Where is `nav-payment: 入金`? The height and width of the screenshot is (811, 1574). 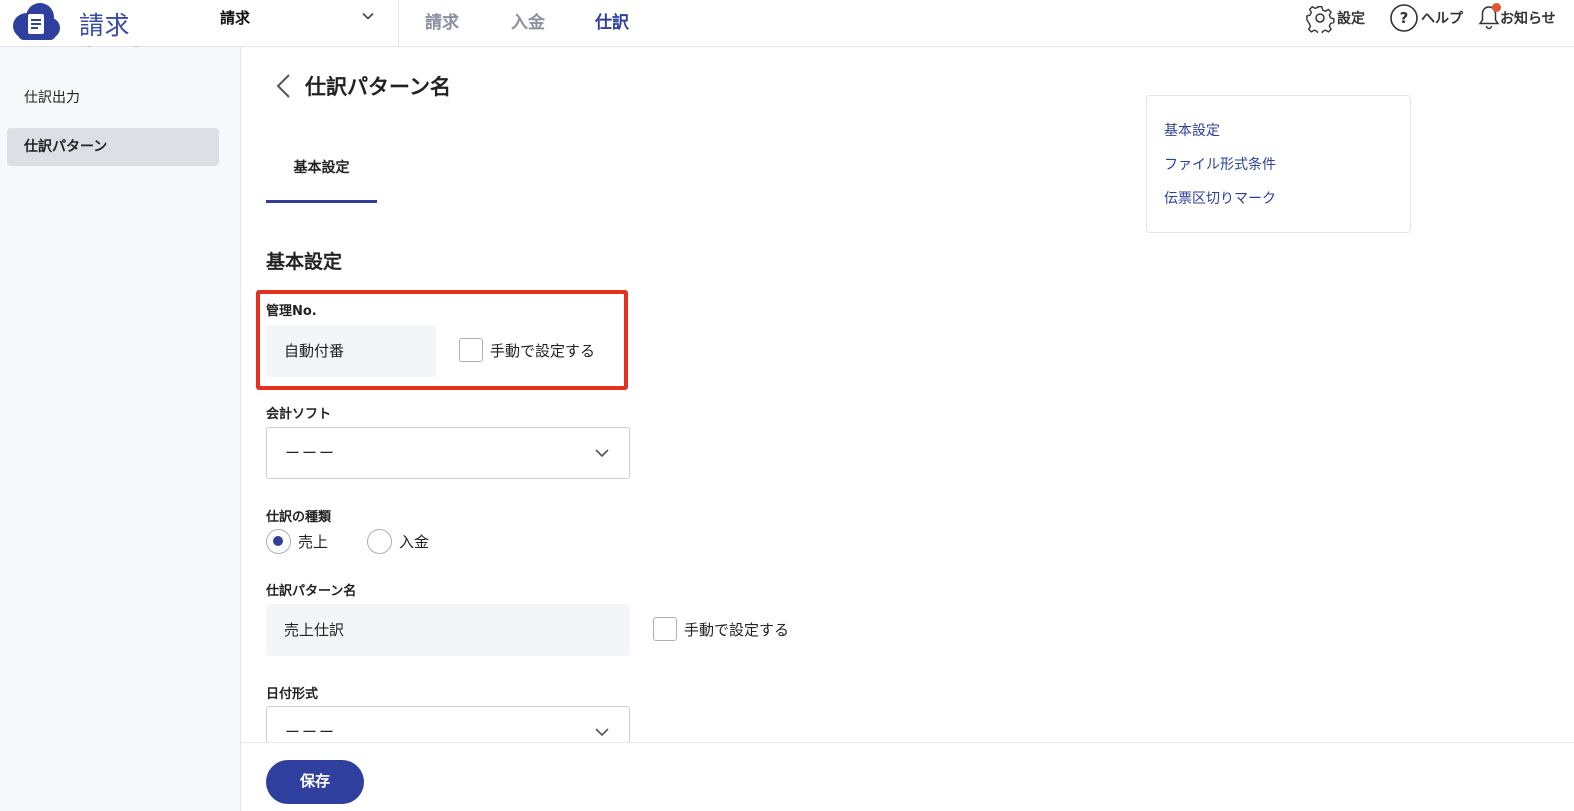 nav-payment: 入金 is located at coordinates (528, 20).